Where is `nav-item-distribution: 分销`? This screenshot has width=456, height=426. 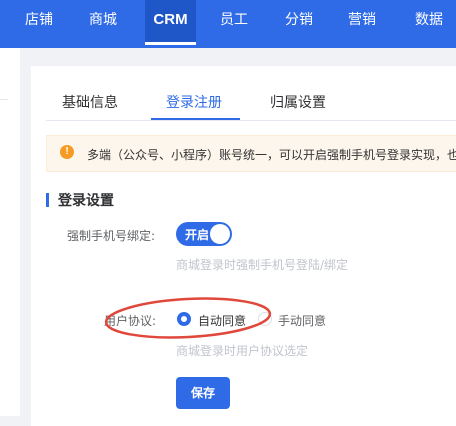 nav-item-distribution: 分销 is located at coordinates (299, 22).